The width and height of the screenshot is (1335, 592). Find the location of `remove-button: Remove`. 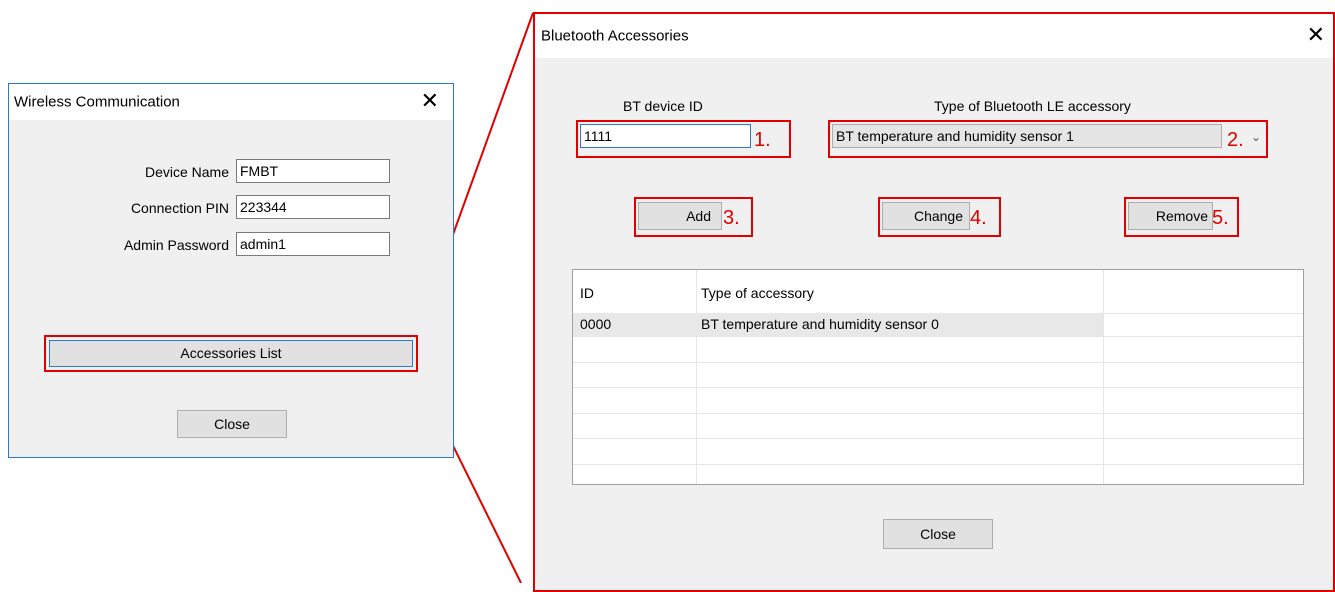

remove-button: Remove is located at coordinates (1170, 216).